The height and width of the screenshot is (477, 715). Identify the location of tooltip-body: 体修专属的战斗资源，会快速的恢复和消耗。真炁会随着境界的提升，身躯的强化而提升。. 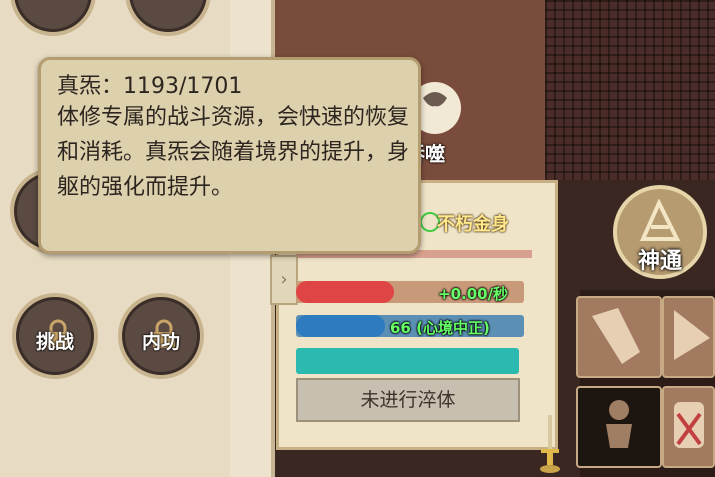
(233, 152).